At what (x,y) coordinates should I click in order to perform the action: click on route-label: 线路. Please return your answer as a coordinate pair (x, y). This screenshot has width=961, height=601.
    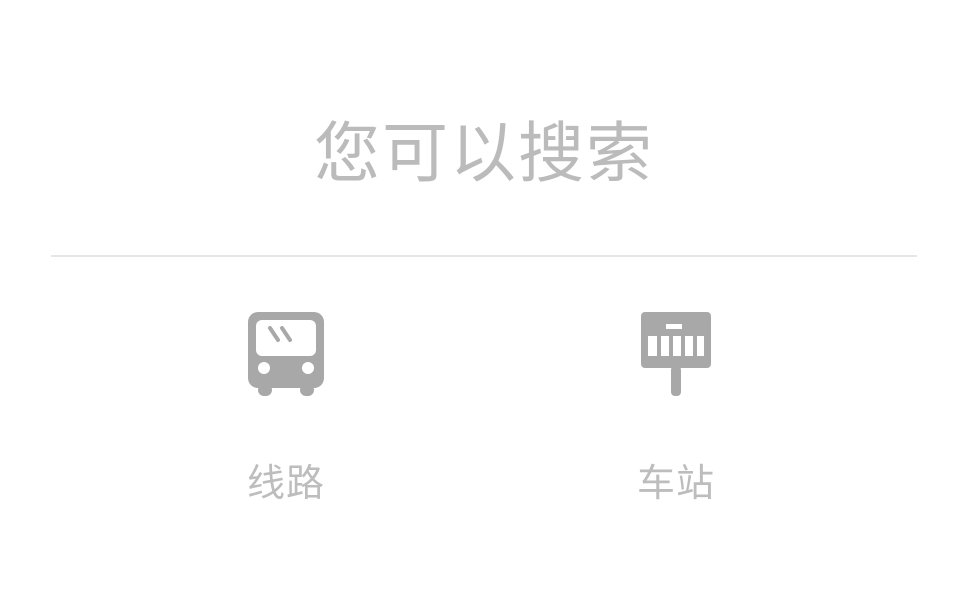
    Looking at the image, I should click on (285, 483).